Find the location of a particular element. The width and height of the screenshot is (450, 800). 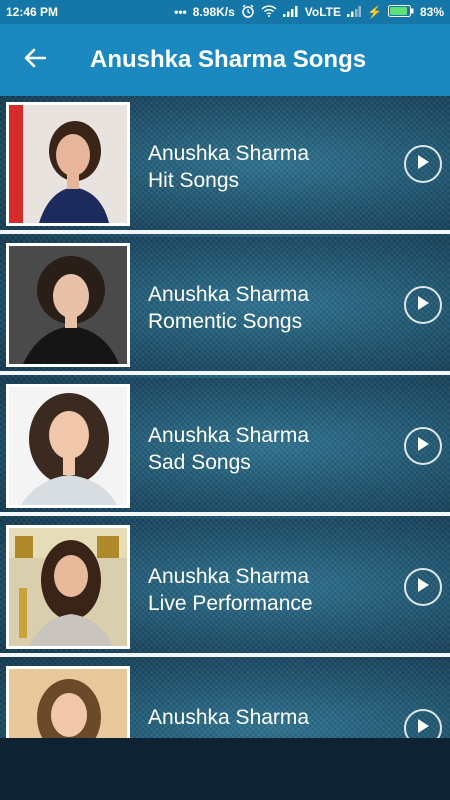

list-item-label: Anushka Sharma is located at coordinates (228, 717).